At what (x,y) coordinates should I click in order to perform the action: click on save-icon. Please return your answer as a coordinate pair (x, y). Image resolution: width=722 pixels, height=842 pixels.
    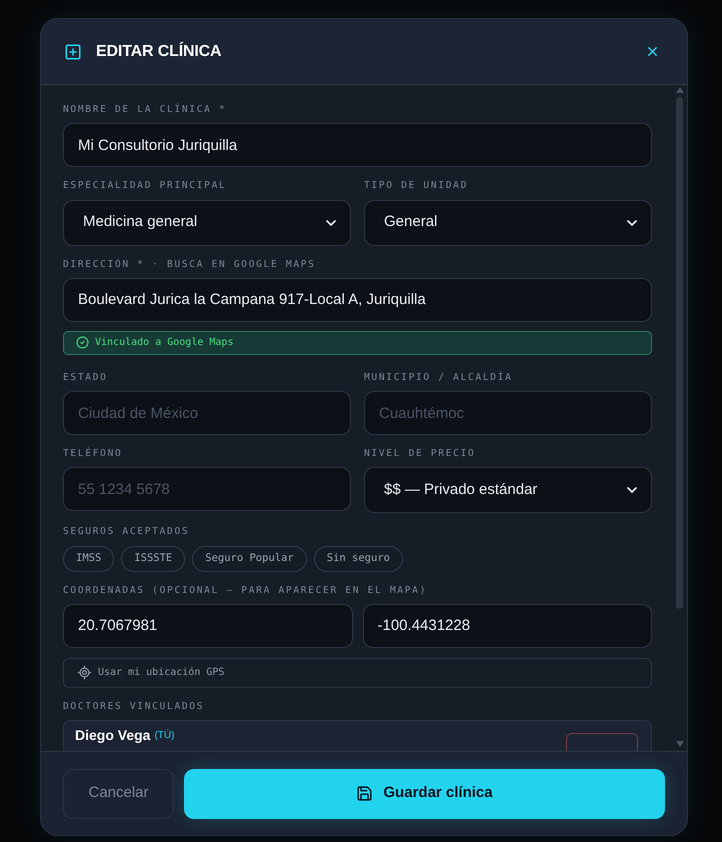
    Looking at the image, I should click on (365, 793).